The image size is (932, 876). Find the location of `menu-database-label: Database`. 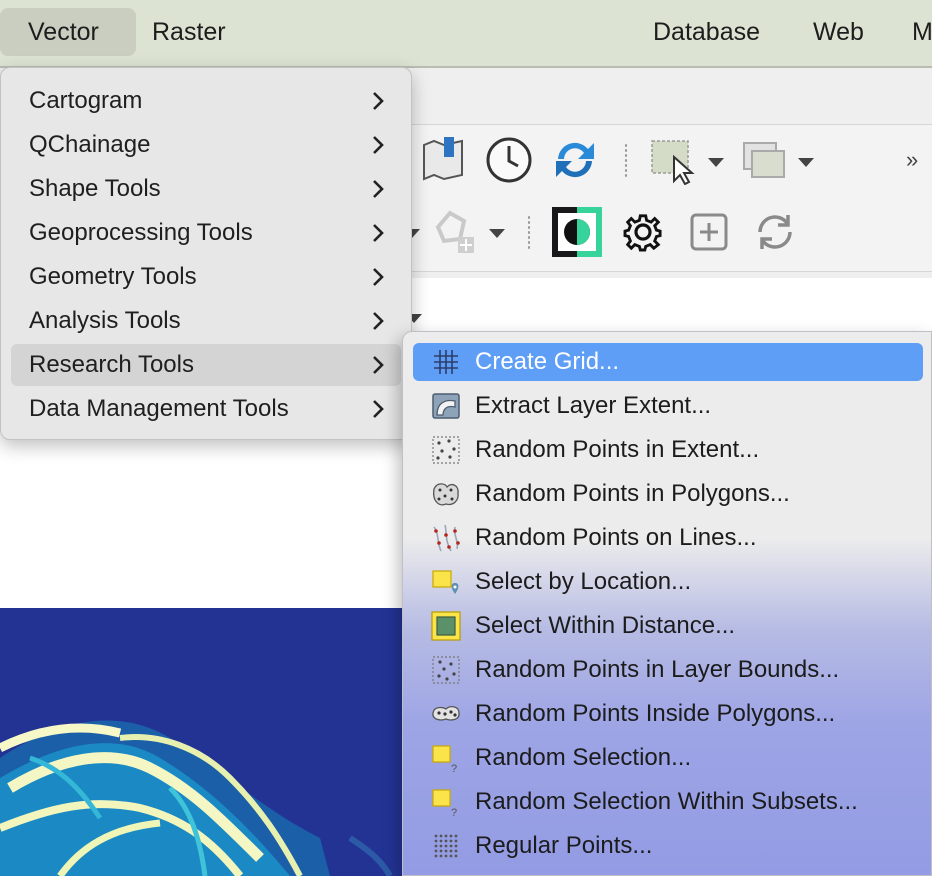

menu-database-label: Database is located at coordinates (707, 32).